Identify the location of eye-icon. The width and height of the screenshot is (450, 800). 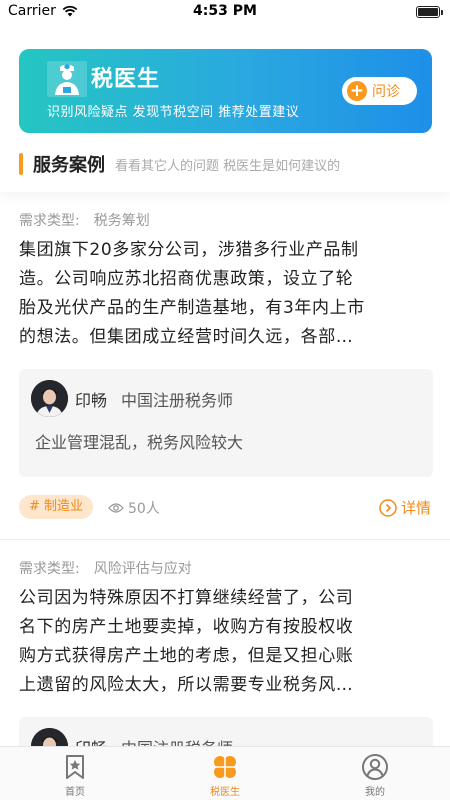
(116, 508).